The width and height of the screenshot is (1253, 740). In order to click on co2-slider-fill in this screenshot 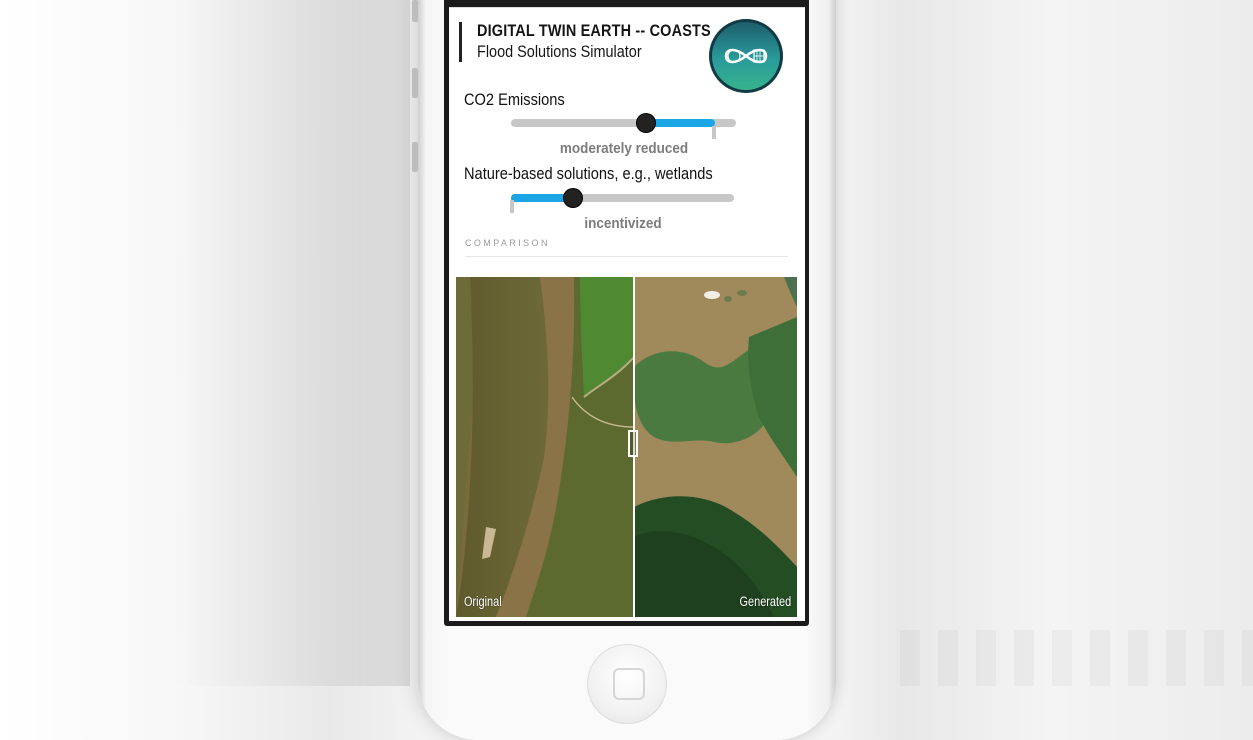, I will do `click(680, 123)`.